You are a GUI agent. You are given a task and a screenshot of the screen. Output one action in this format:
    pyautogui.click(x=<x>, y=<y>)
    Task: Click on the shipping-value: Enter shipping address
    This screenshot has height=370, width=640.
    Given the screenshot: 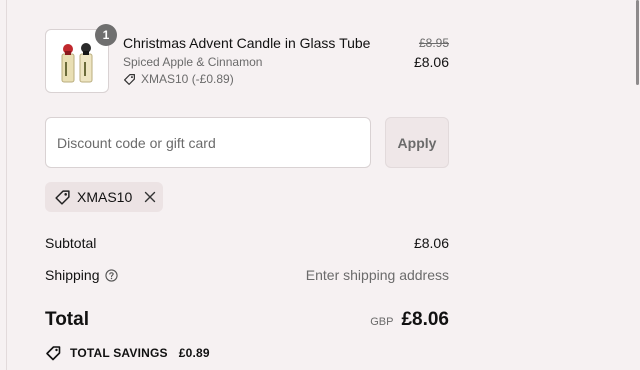 What is the action you would take?
    pyautogui.click(x=377, y=275)
    